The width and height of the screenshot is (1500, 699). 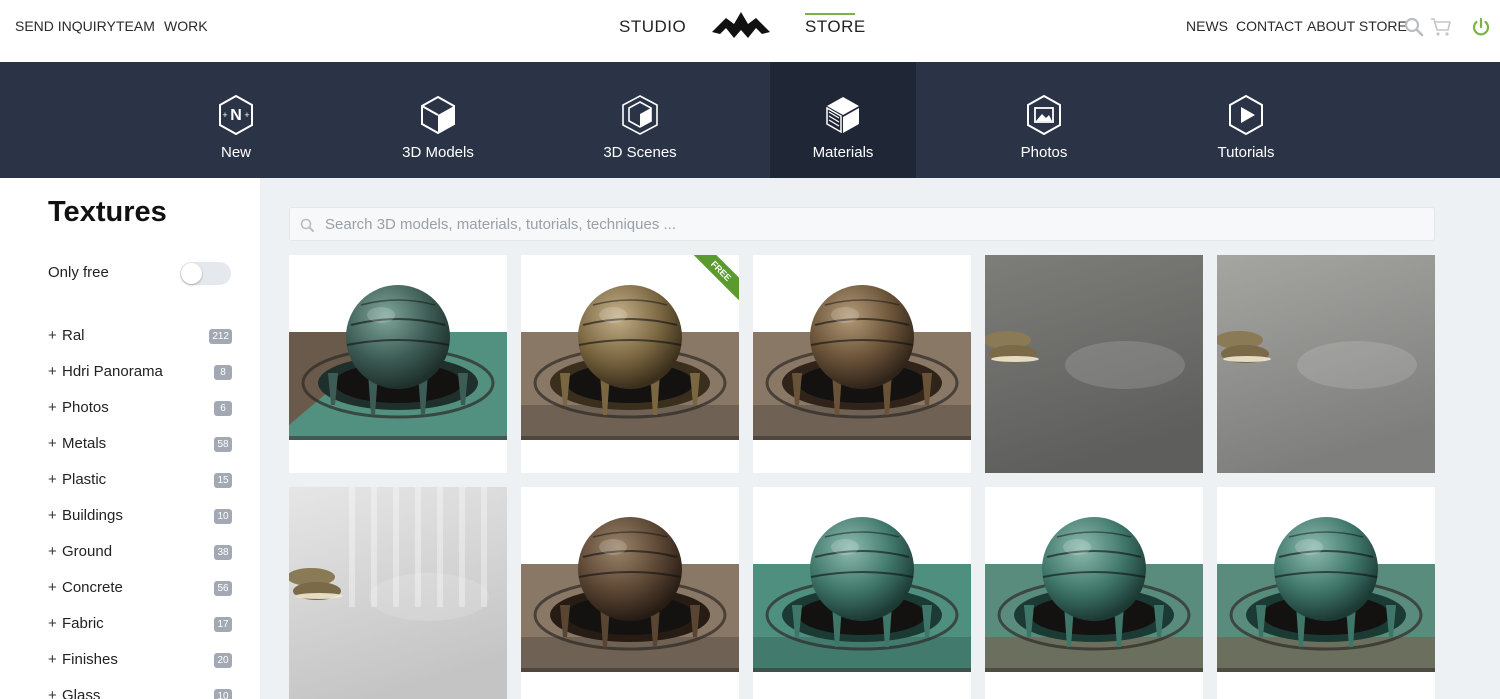 I want to click on category-label: Photos, so click(x=1044, y=152).